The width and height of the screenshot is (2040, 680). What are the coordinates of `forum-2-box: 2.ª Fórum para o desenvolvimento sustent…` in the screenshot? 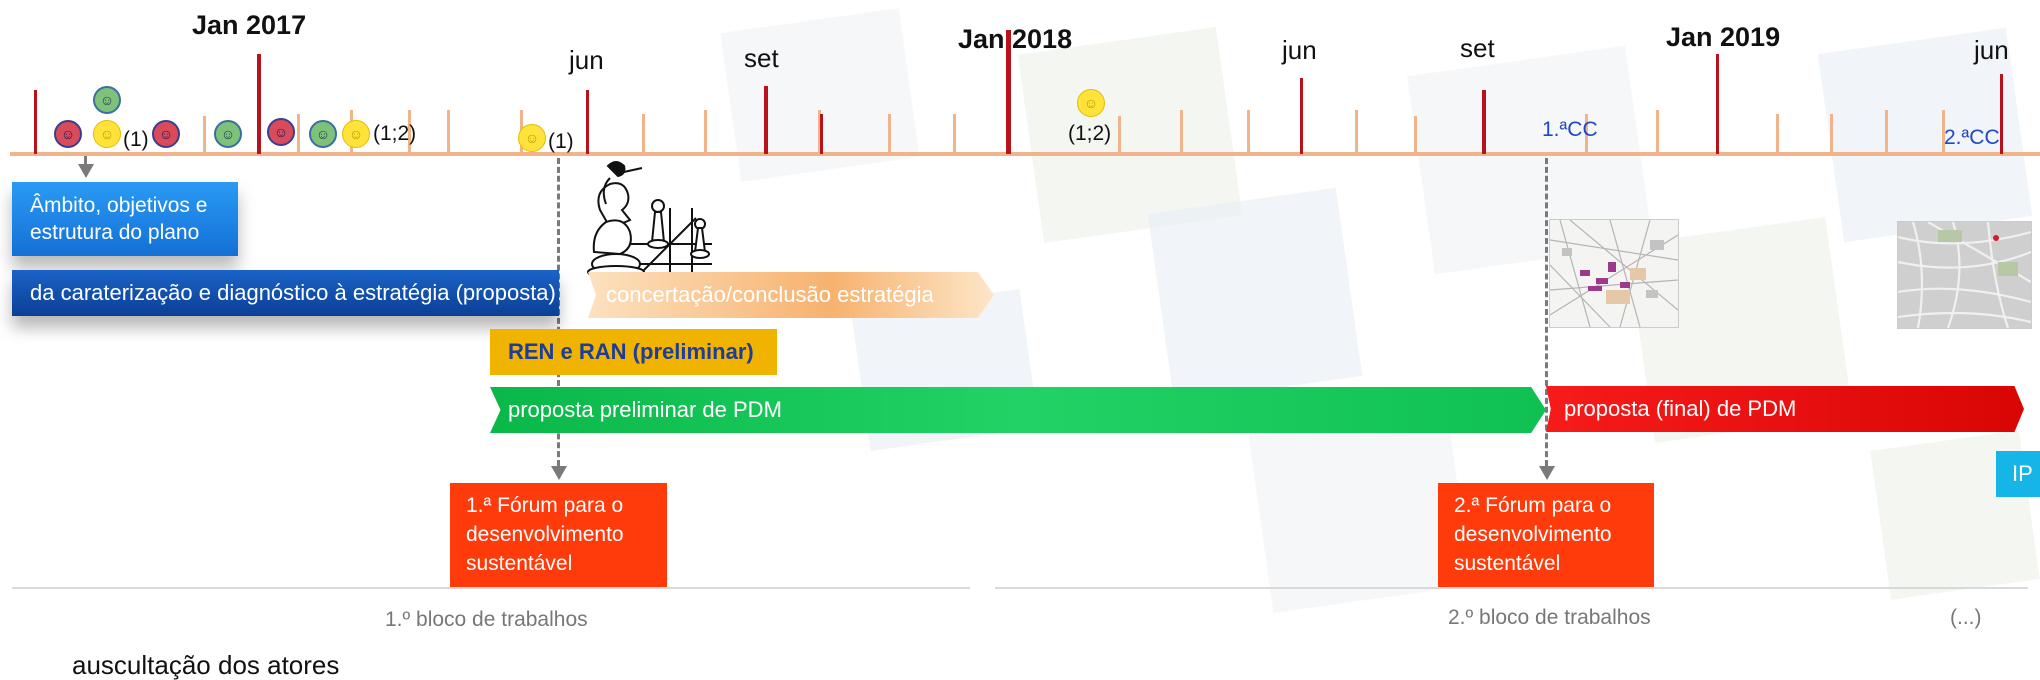 It's located at (1546, 535).